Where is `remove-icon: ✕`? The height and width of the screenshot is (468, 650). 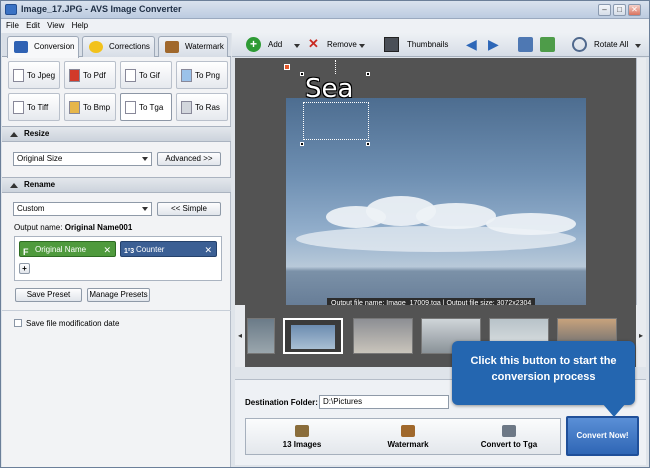 remove-icon: ✕ is located at coordinates (313, 44).